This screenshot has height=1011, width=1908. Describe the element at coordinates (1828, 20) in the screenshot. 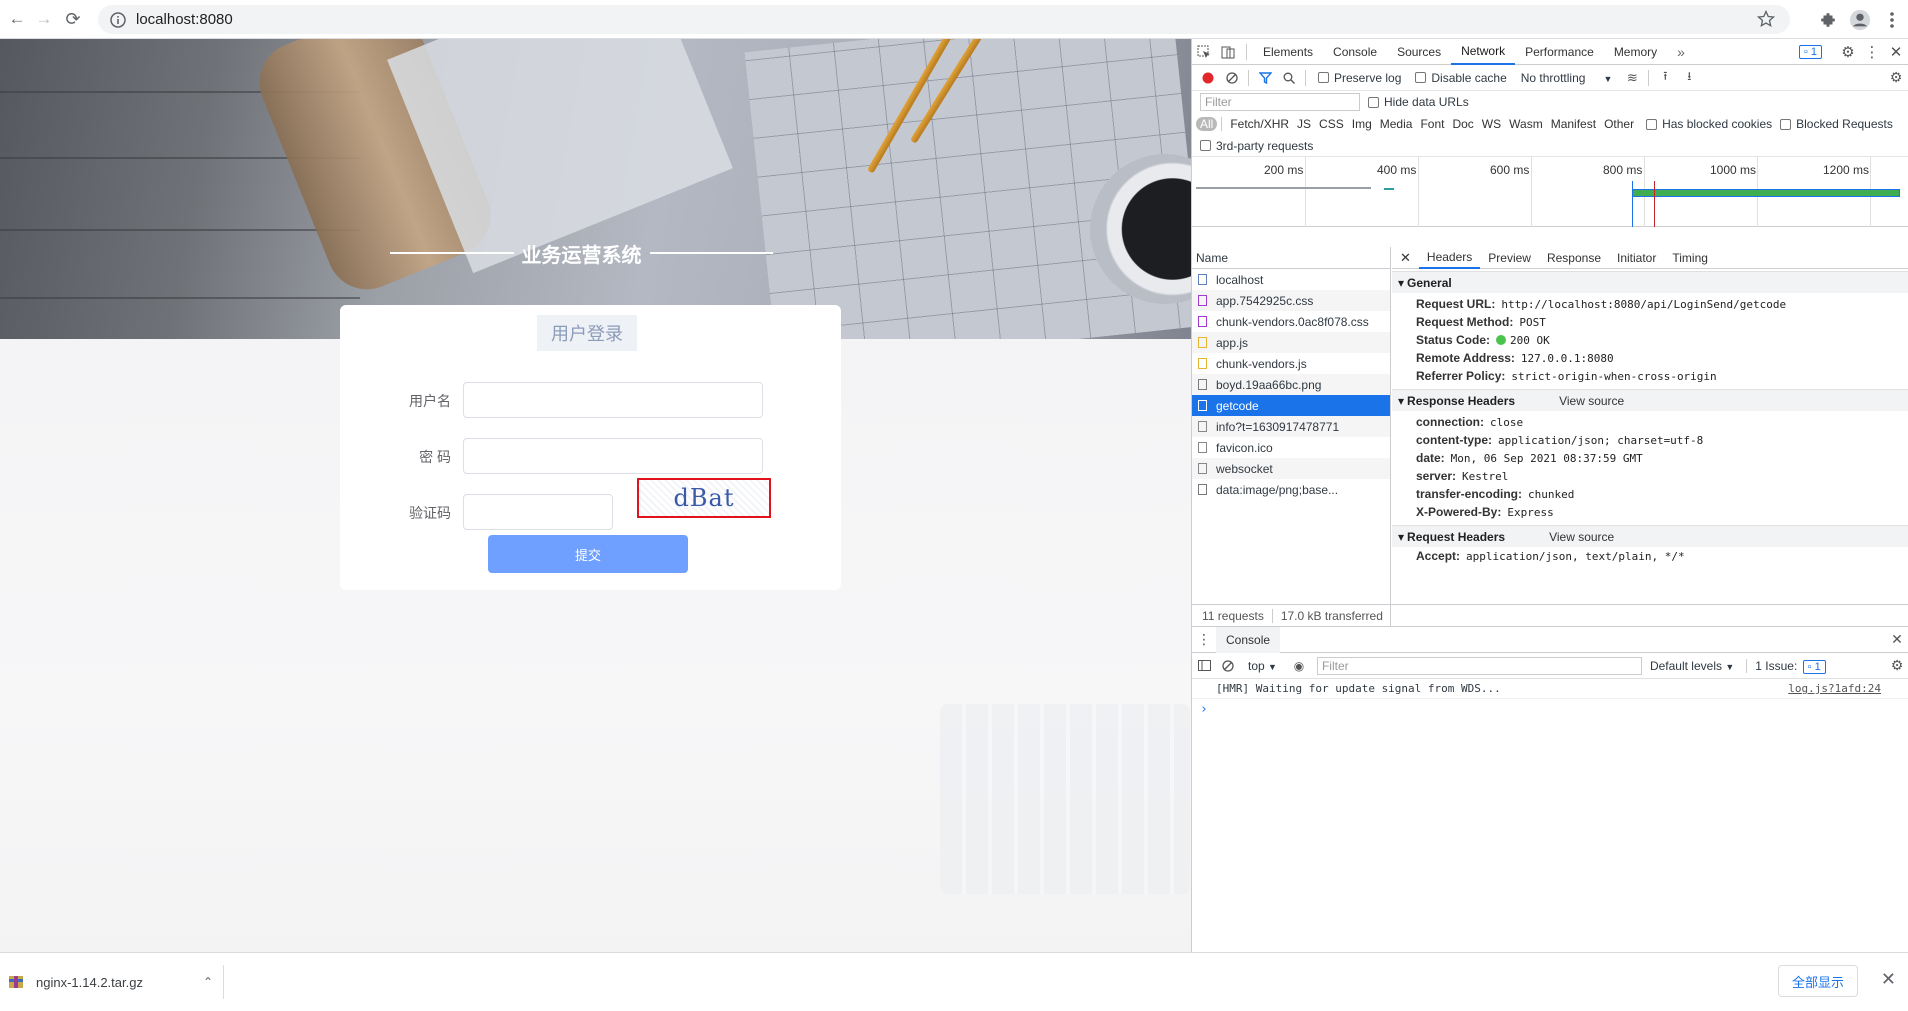

I see `extensions-icon` at that location.